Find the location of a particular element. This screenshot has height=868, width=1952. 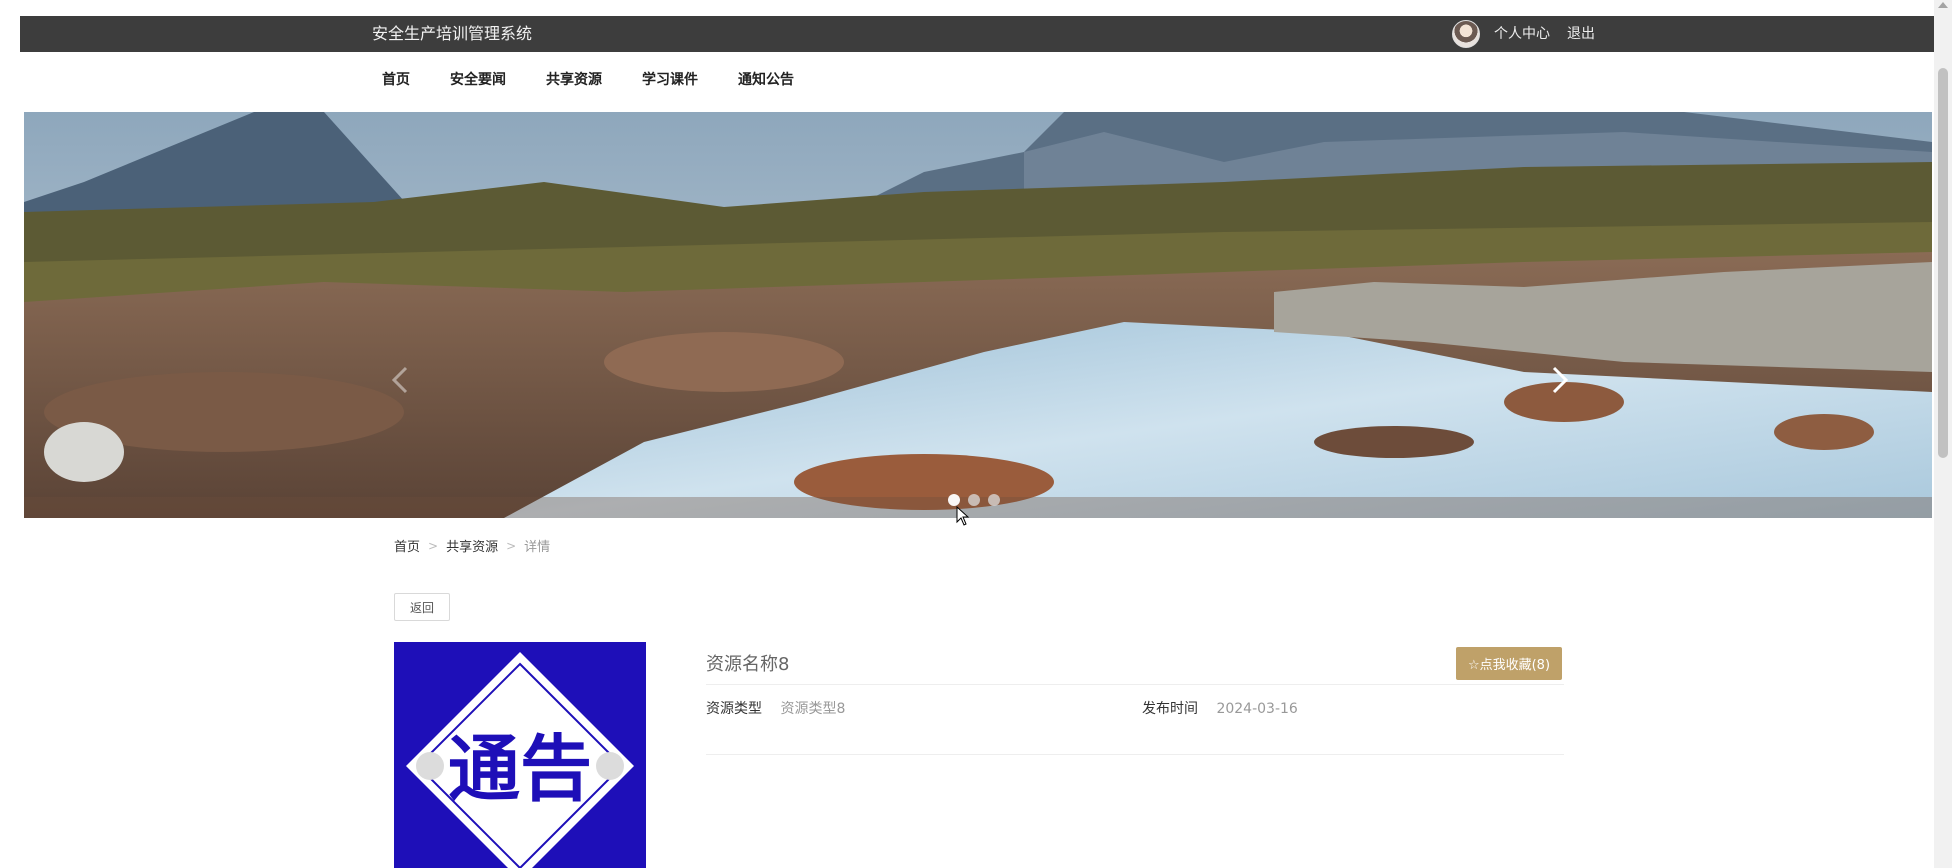

carousel-next-icon is located at coordinates (1558, 380).